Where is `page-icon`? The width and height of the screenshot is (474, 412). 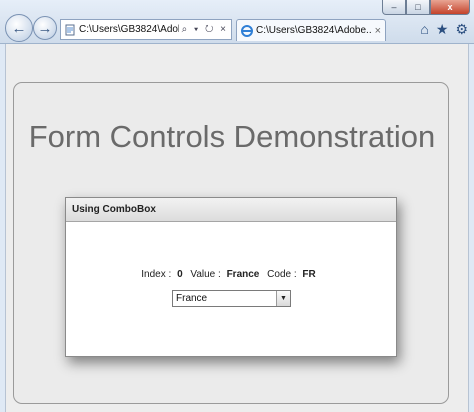
page-icon is located at coordinates (70, 29).